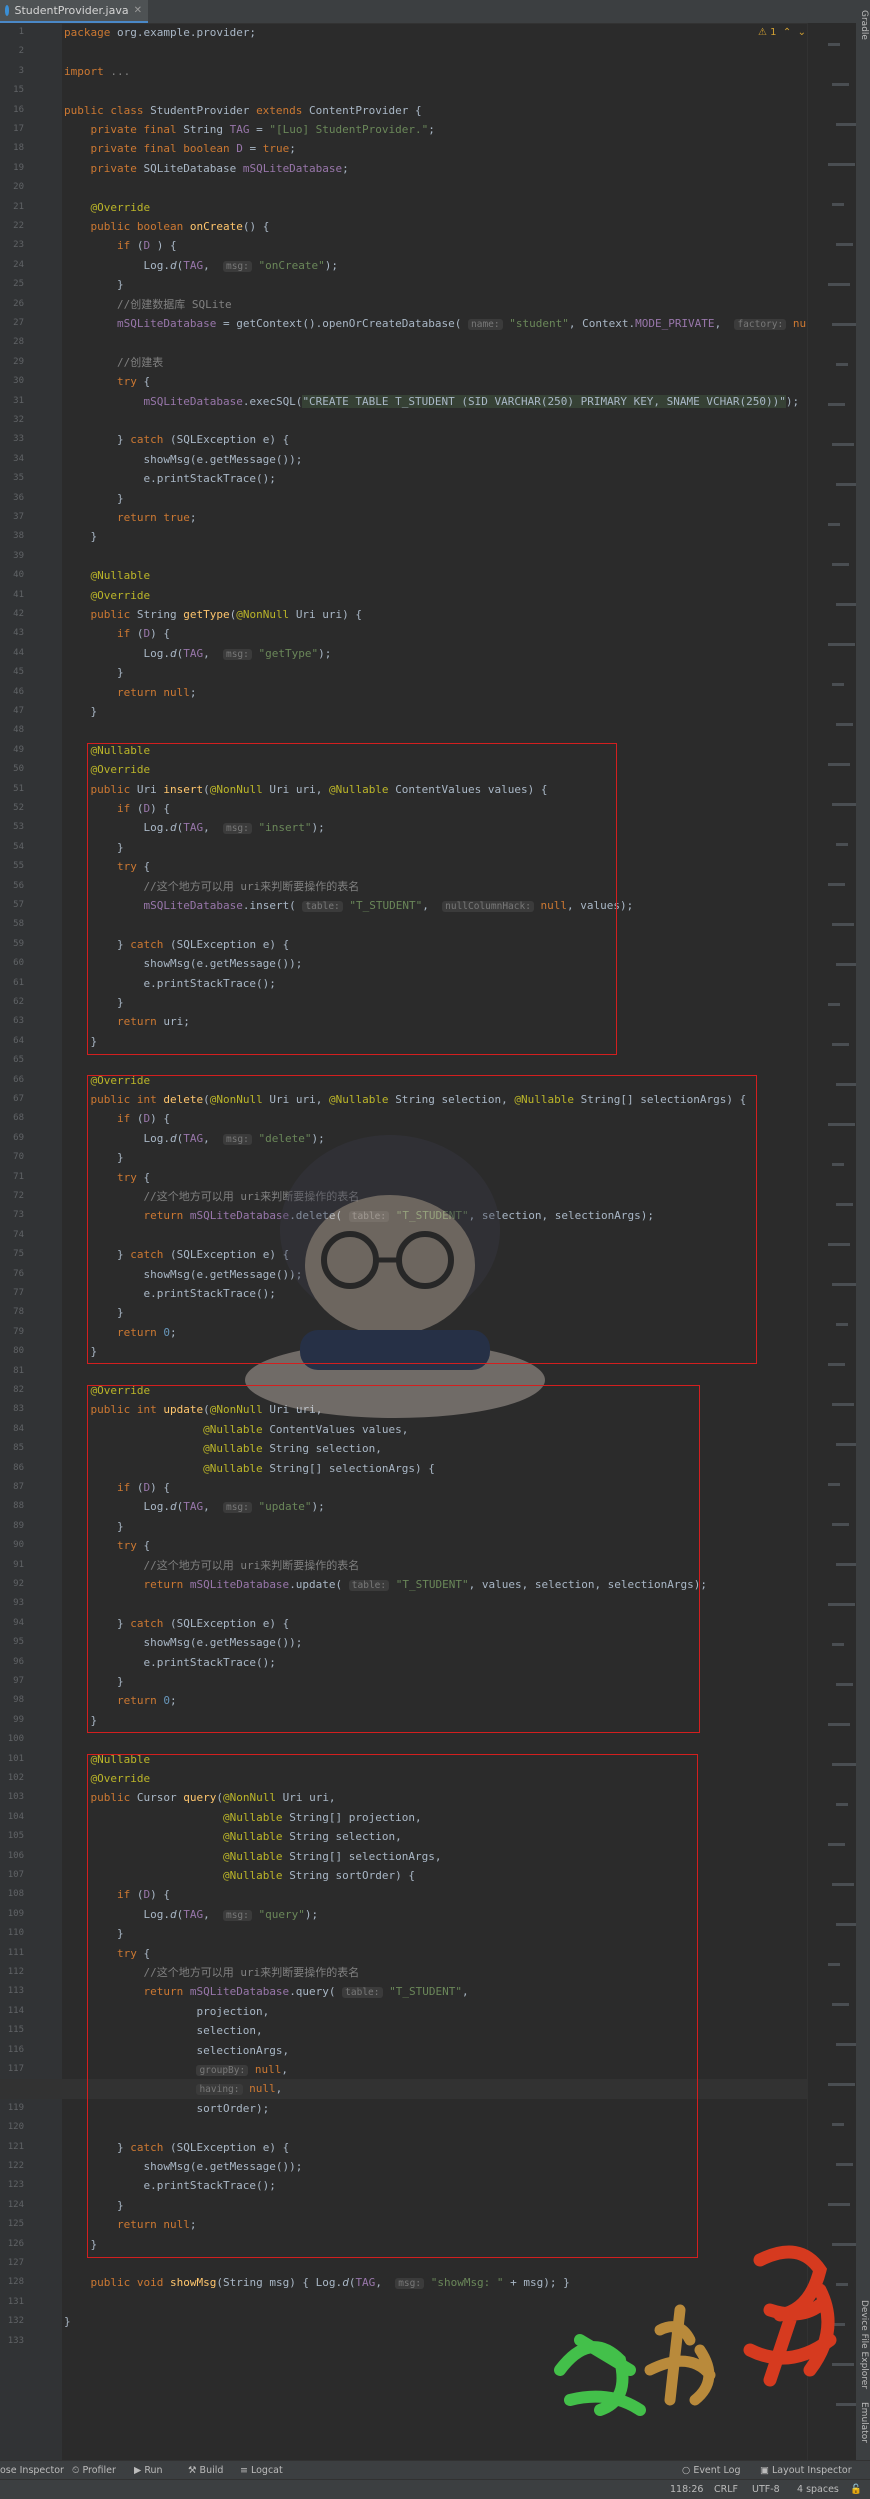  I want to click on code-line: //创建表, so click(81, 362).